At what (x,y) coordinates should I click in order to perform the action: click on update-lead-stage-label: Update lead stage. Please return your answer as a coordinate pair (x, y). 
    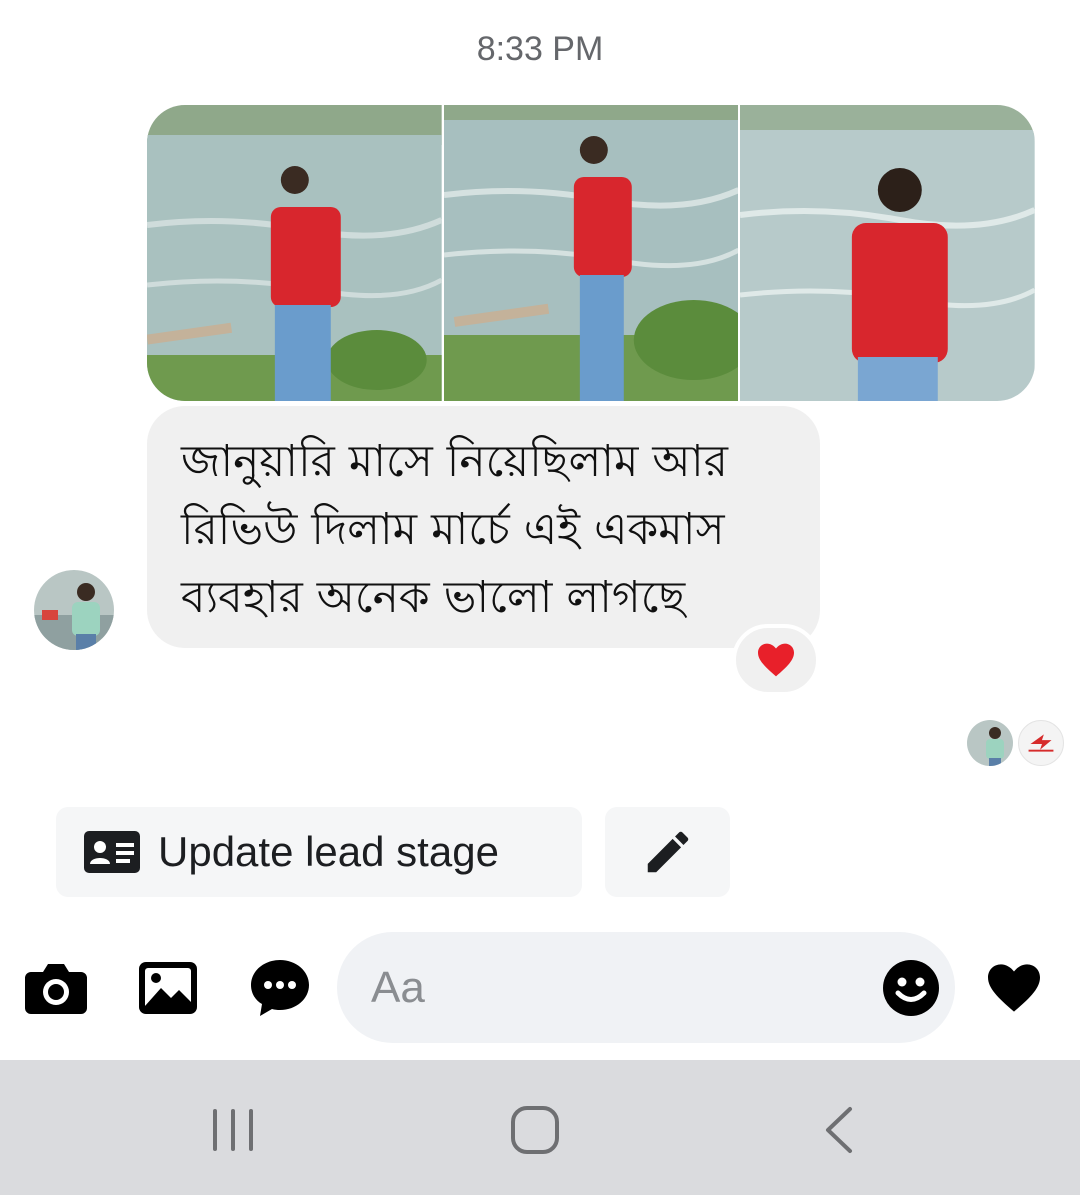
    Looking at the image, I should click on (328, 851).